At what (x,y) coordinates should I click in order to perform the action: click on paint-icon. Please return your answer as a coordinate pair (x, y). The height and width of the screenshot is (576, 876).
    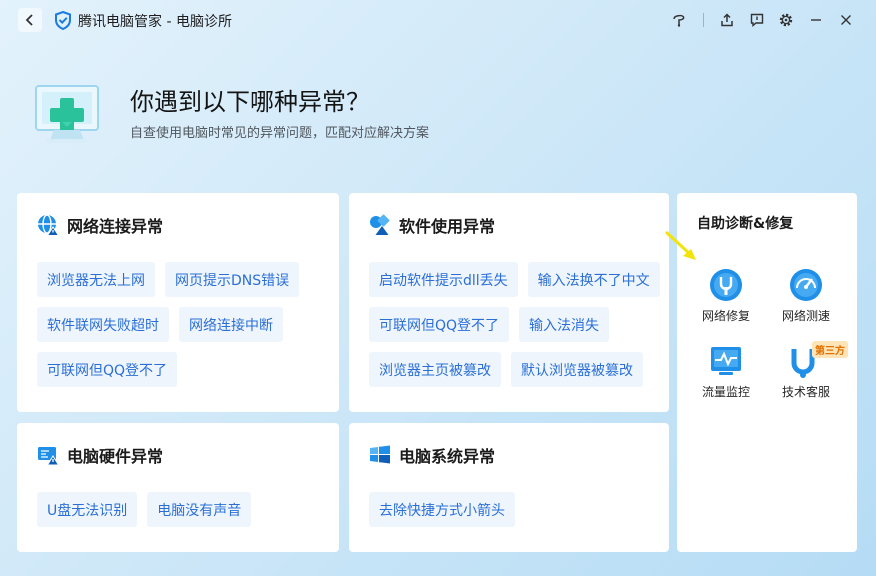
    Looking at the image, I should click on (679, 20).